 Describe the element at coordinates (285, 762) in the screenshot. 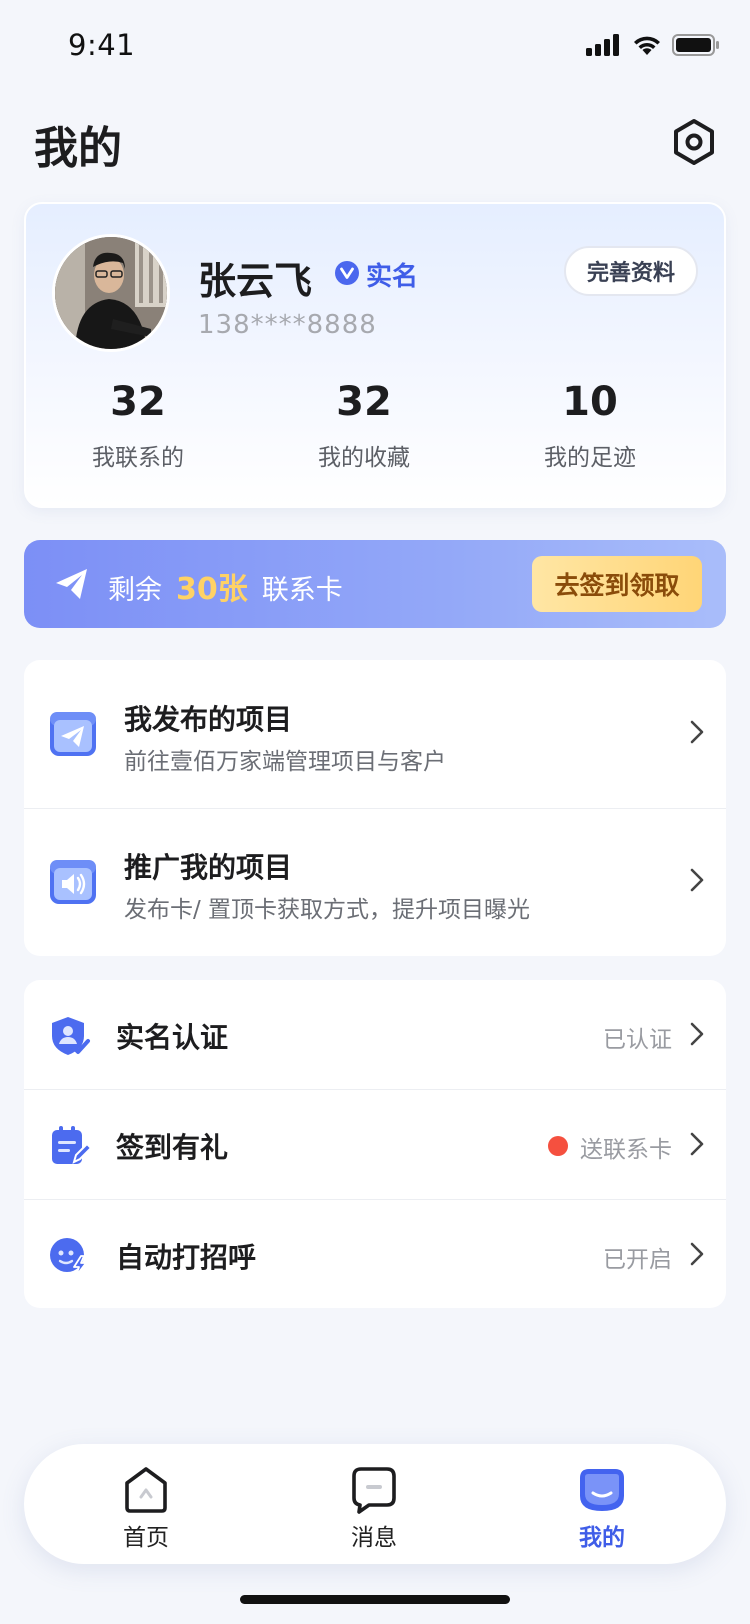

I see `project-desc: 前往壹佰万家端管理项目与客户` at that location.